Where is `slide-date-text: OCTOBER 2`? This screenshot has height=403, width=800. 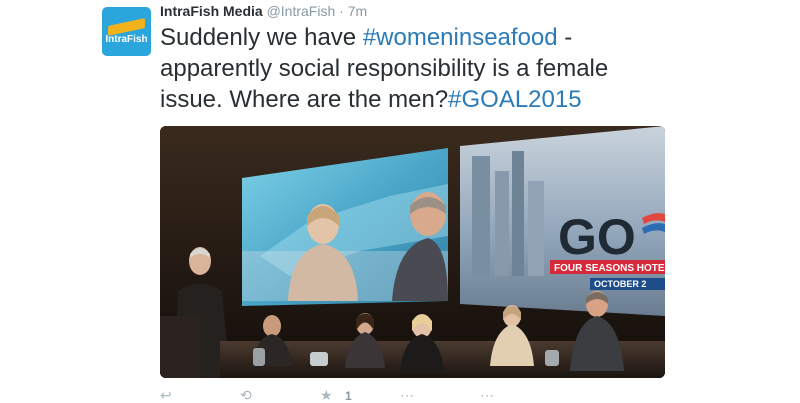 slide-date-text: OCTOBER 2 is located at coordinates (620, 284).